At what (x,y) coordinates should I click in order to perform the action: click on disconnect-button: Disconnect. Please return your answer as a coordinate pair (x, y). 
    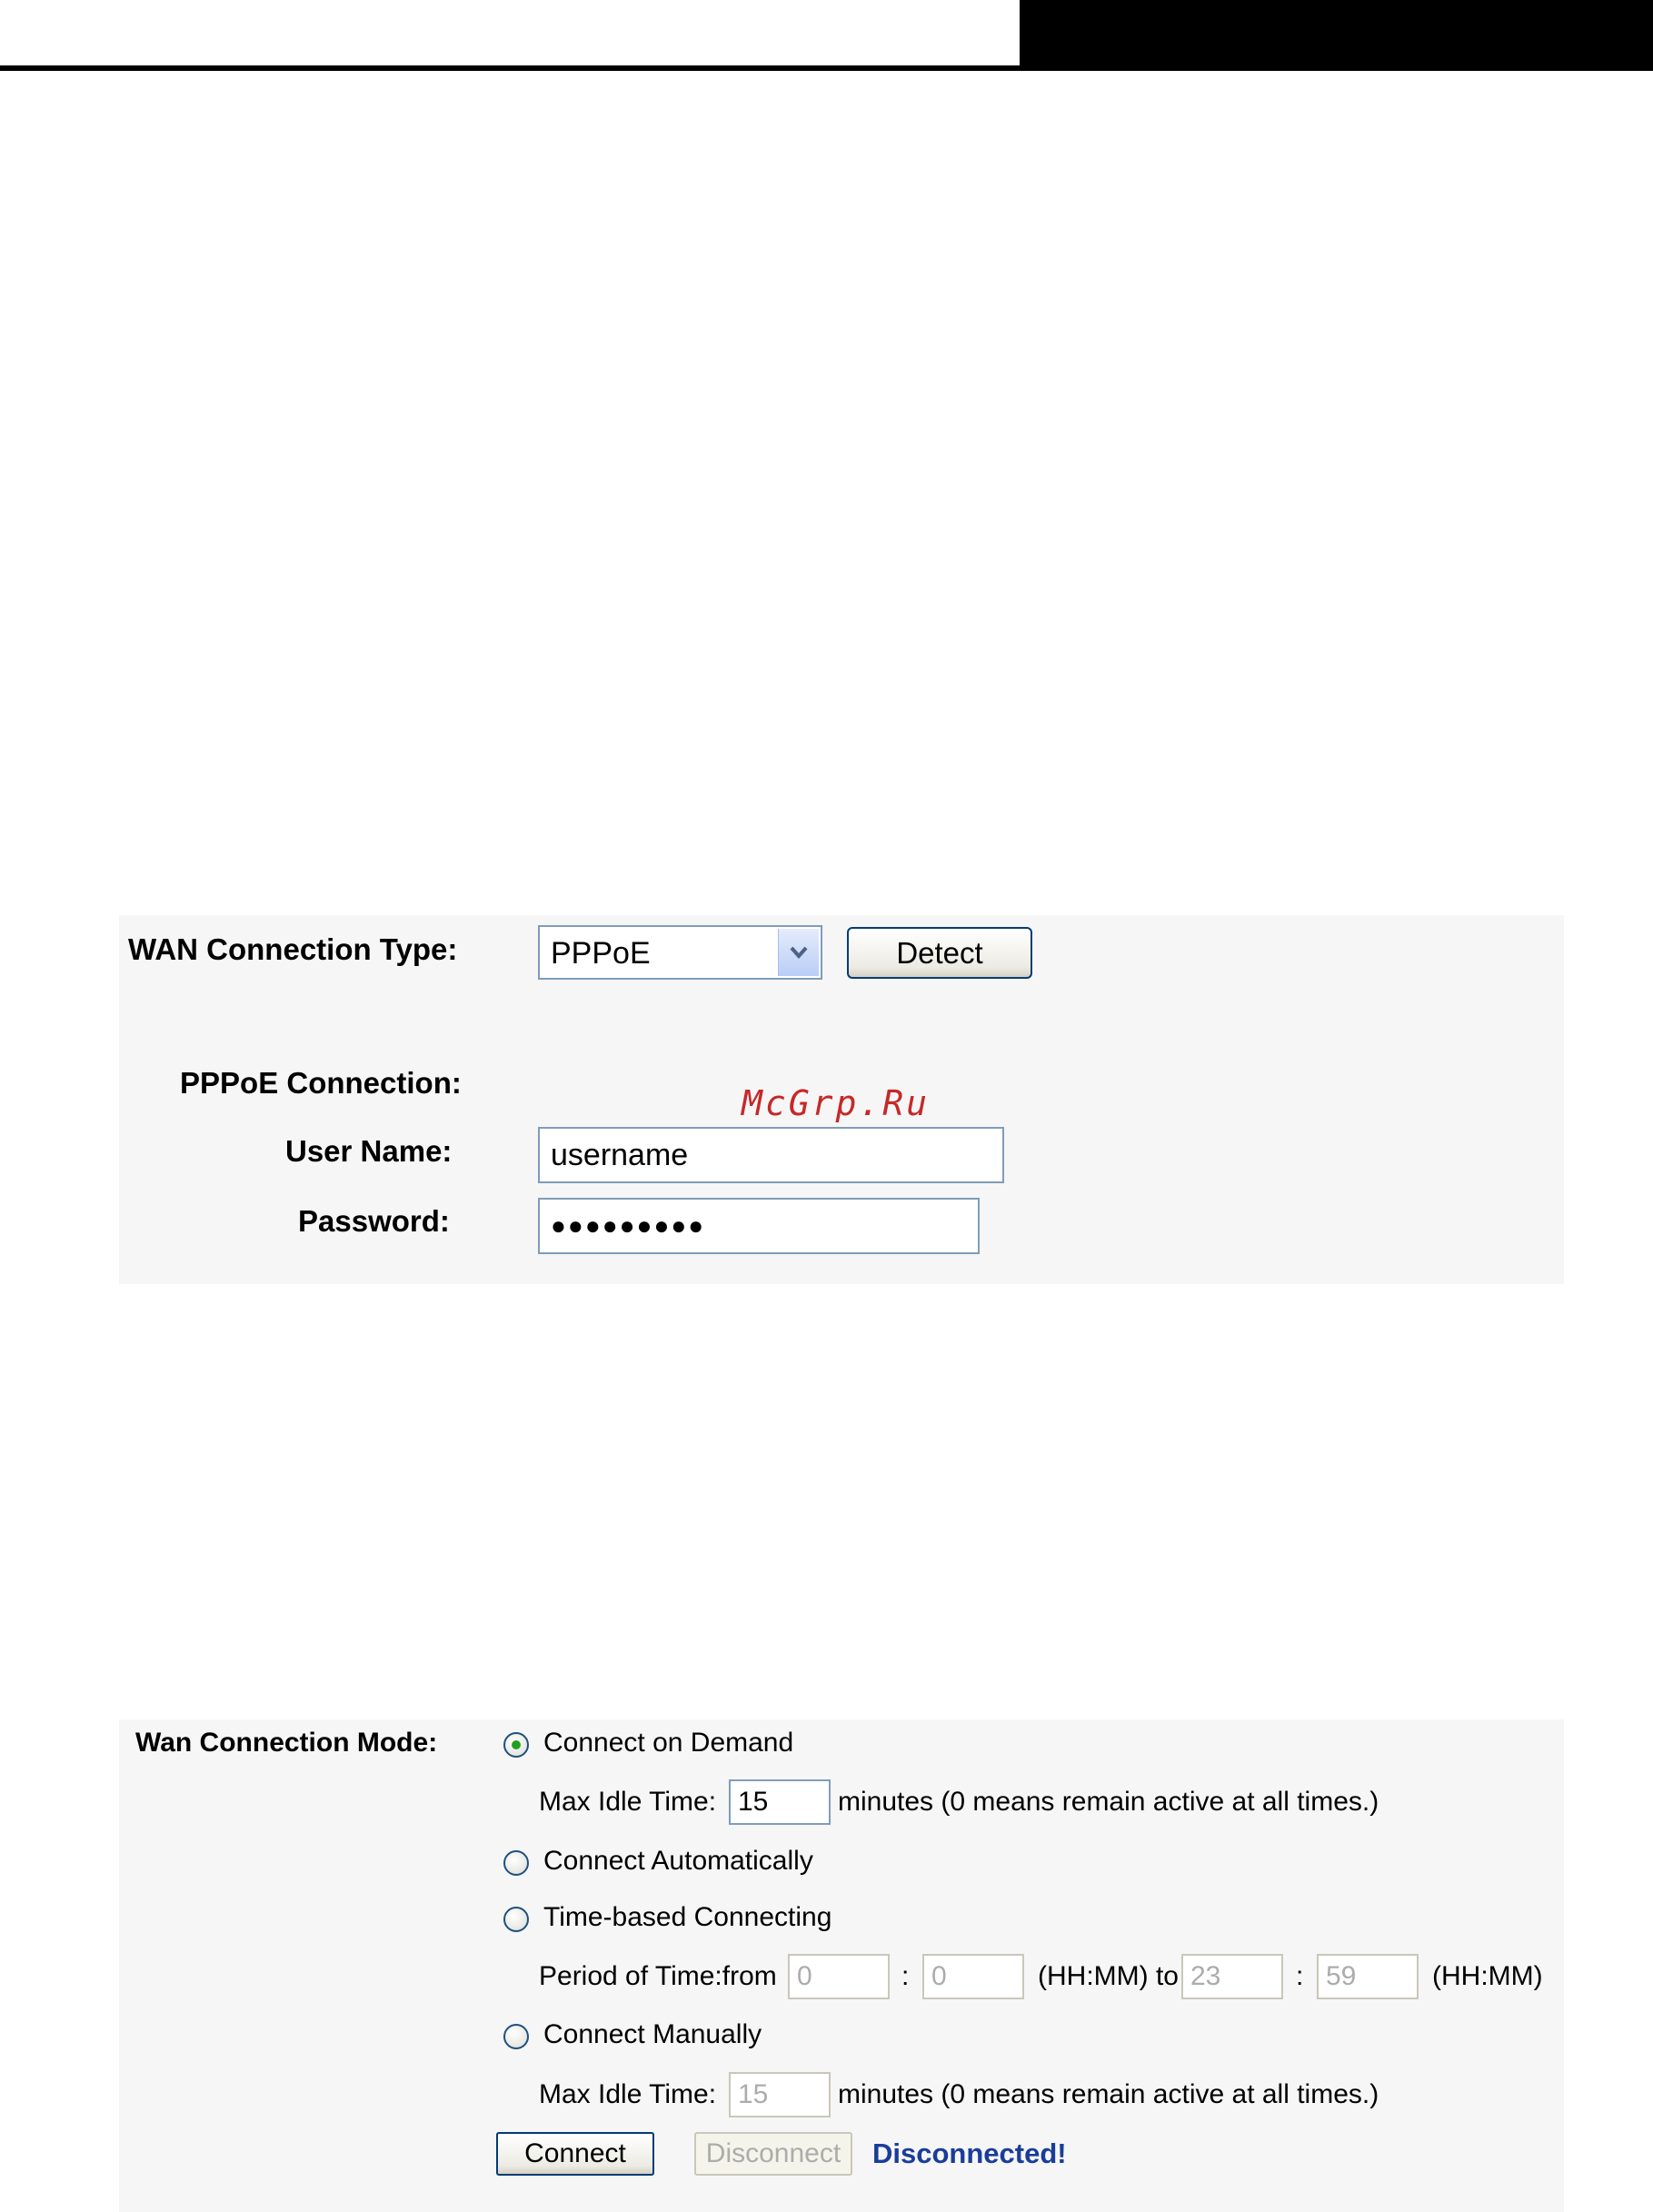
    Looking at the image, I should click on (773, 2154).